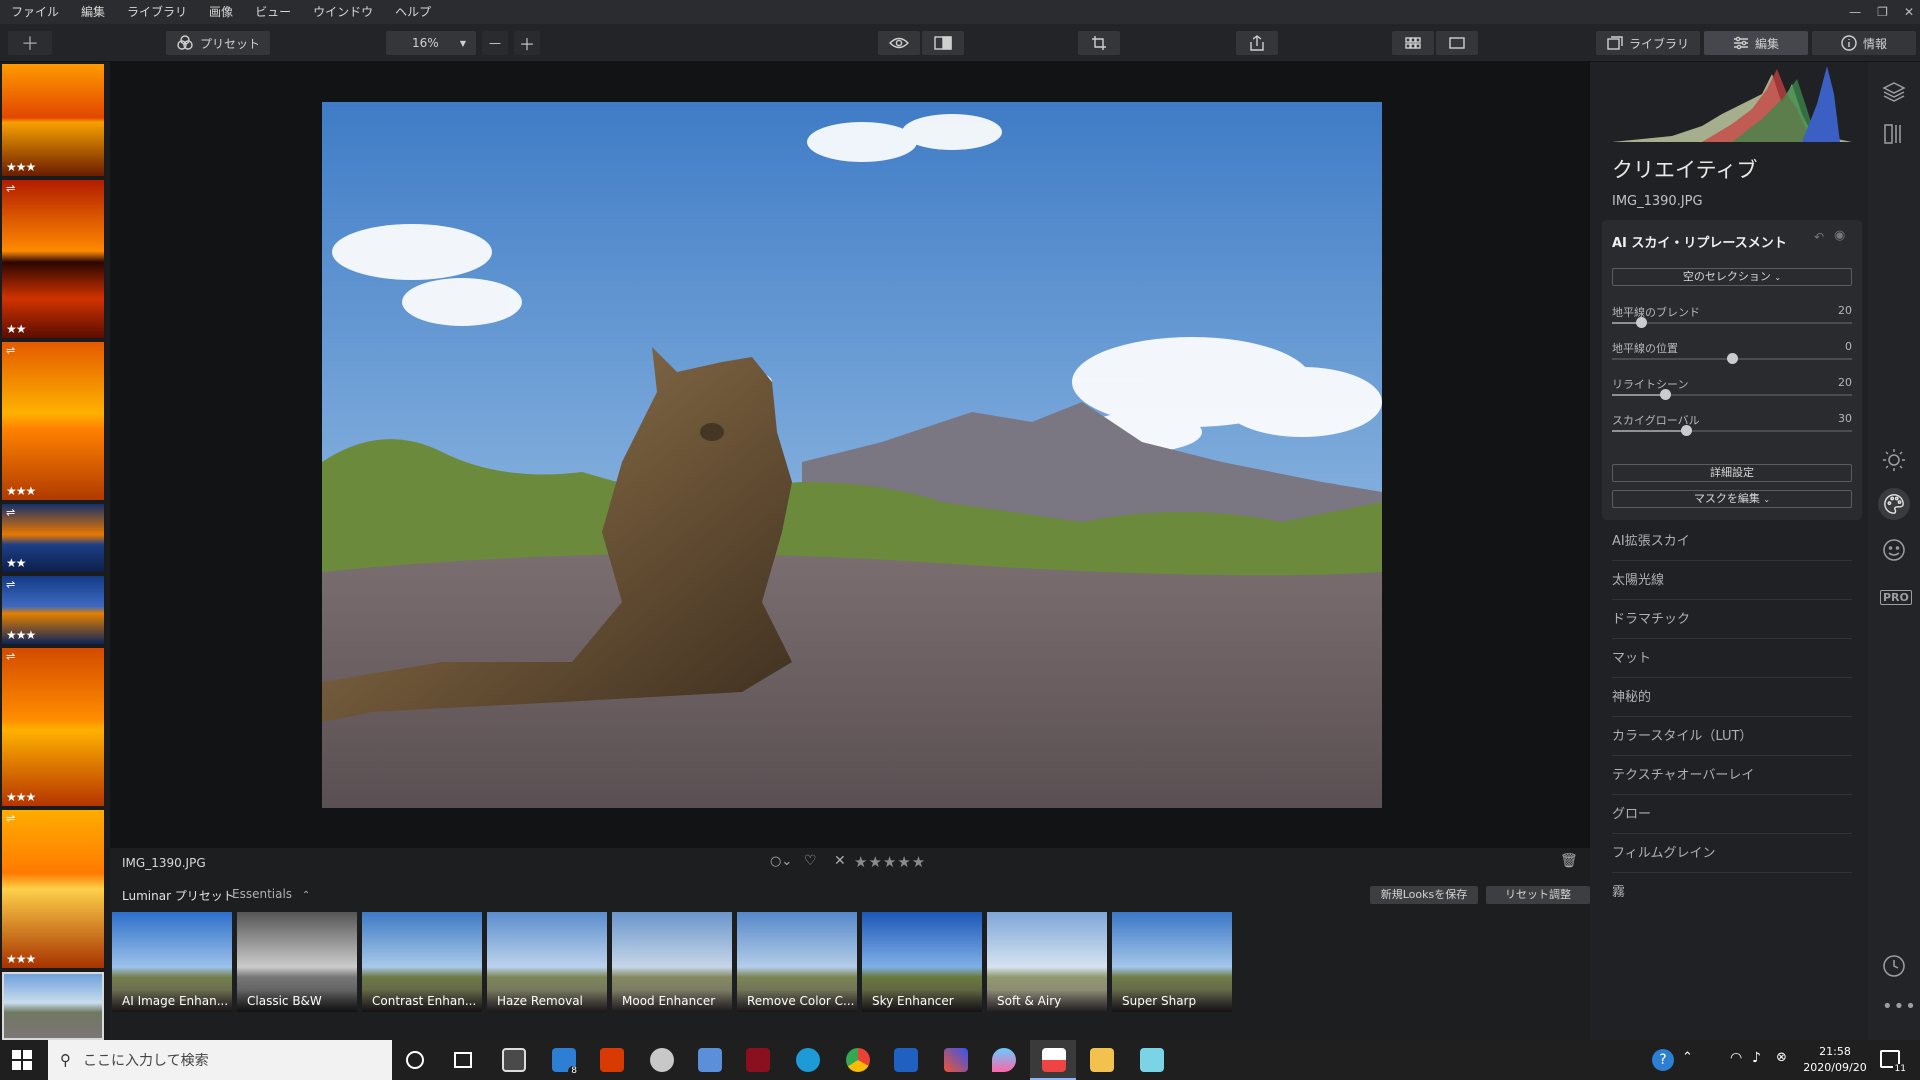 This screenshot has width=1920, height=1080. Describe the element at coordinates (30, 43) in the screenshot. I see `add-button: ＋` at that location.